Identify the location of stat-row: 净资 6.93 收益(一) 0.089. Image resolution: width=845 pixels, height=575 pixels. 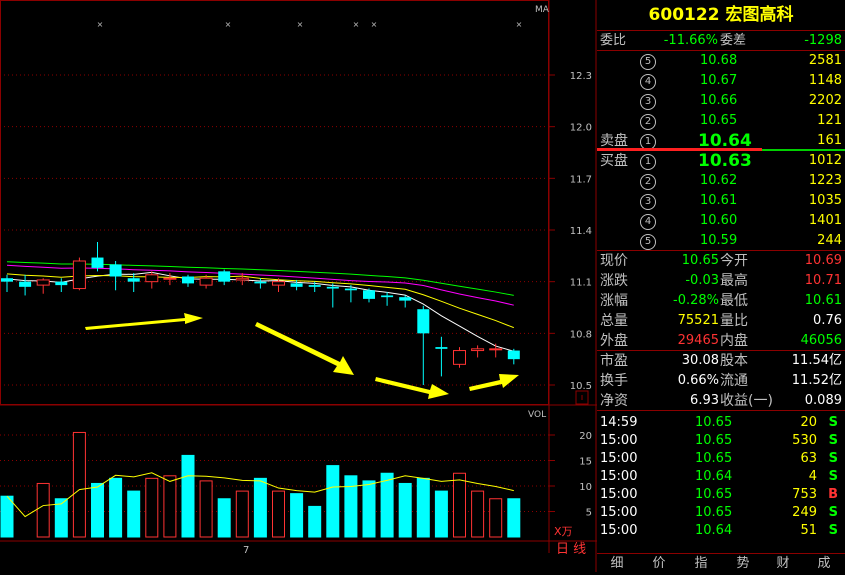
(721, 401).